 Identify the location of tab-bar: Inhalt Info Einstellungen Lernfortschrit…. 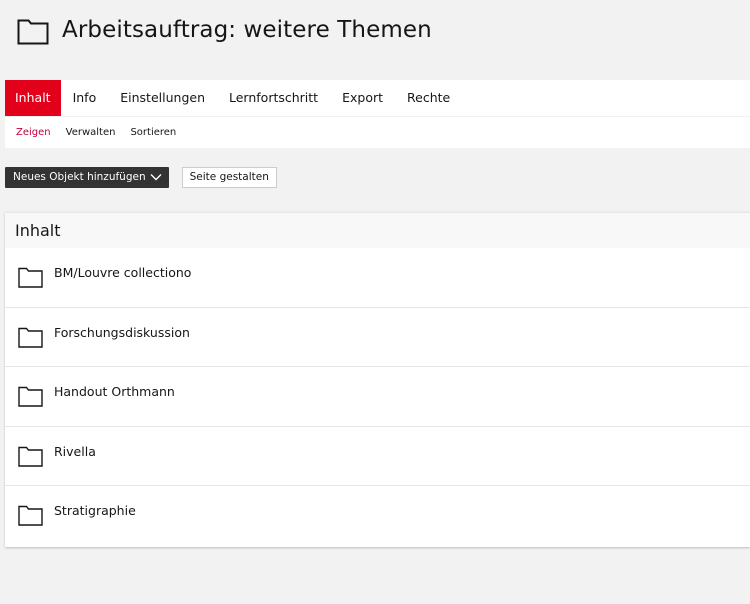
(377, 98).